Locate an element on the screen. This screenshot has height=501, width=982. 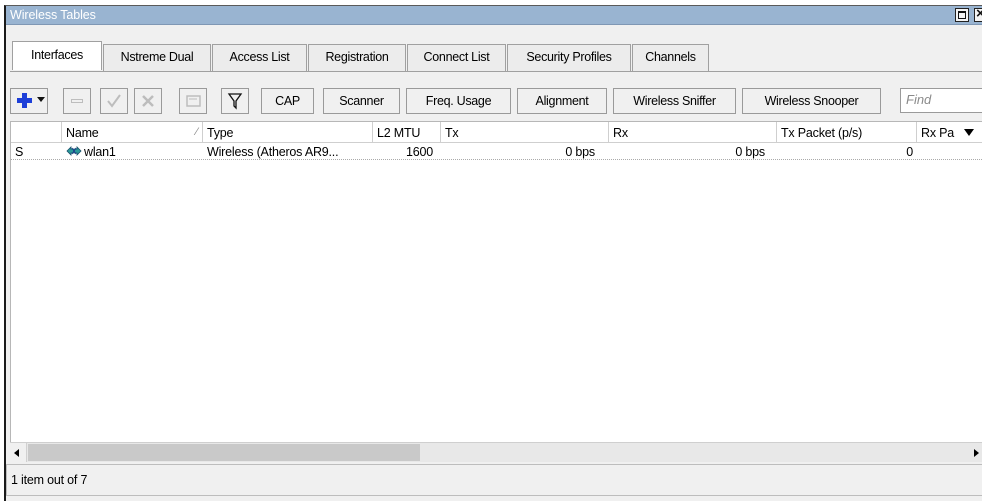
plus-icon is located at coordinates (25, 100).